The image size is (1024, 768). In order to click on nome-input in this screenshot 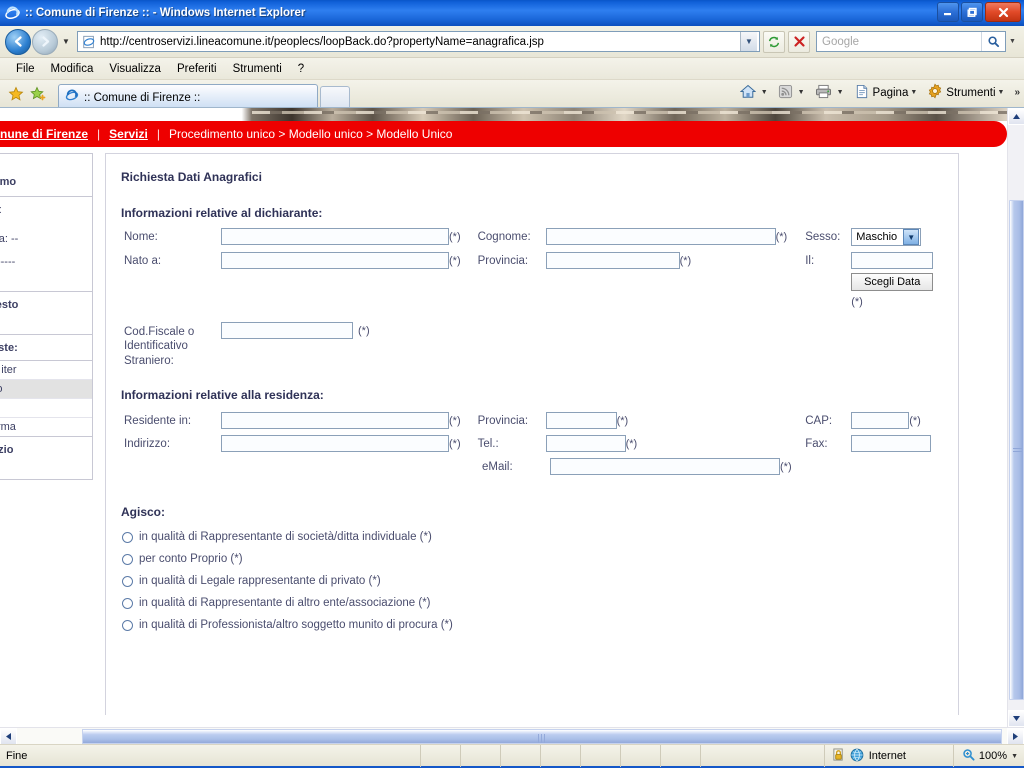, I will do `click(335, 236)`.